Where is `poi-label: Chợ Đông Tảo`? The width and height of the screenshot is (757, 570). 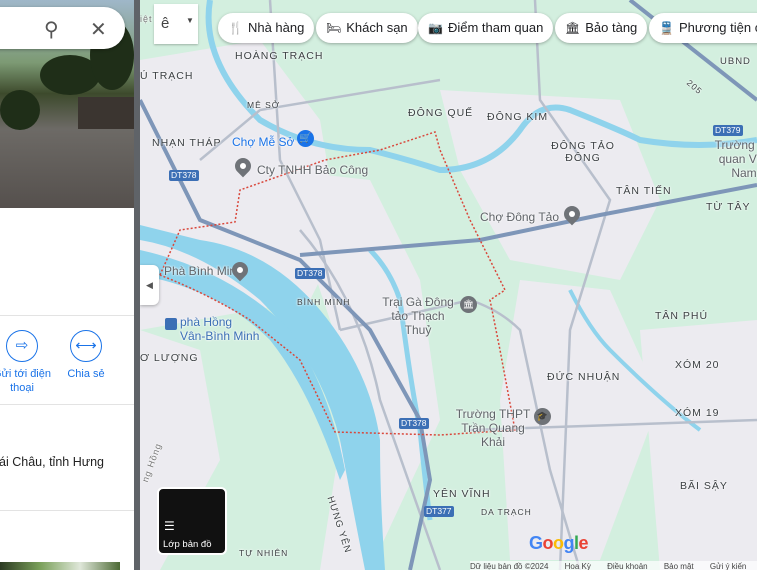 poi-label: Chợ Đông Tảo is located at coordinates (519, 217).